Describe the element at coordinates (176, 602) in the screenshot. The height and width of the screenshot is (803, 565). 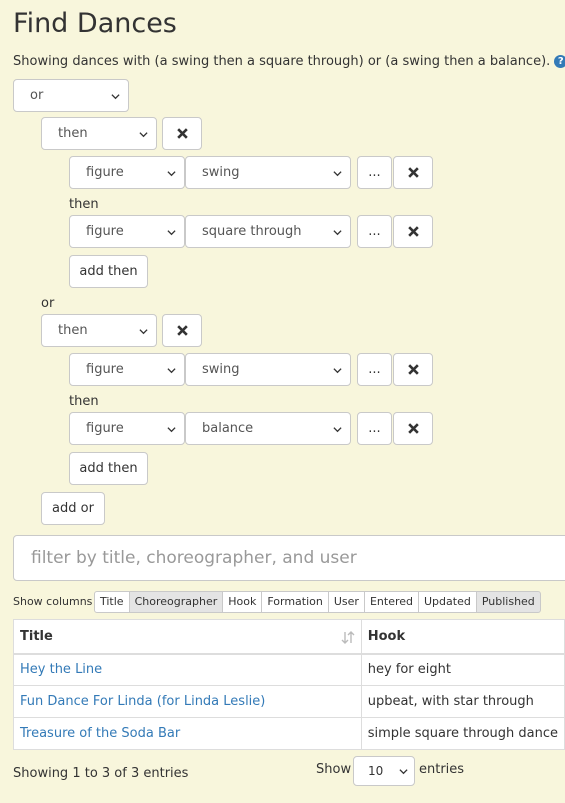
I see `column-toggle-choreographer: Choreographer` at that location.